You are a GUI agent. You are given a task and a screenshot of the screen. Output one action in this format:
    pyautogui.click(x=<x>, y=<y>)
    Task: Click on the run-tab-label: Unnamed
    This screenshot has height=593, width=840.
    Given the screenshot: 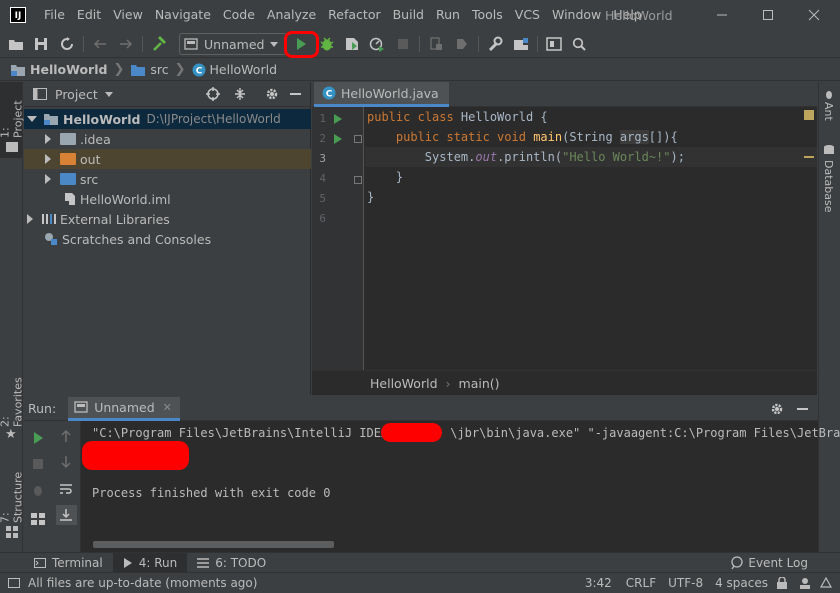 What is the action you would take?
    pyautogui.click(x=124, y=407)
    